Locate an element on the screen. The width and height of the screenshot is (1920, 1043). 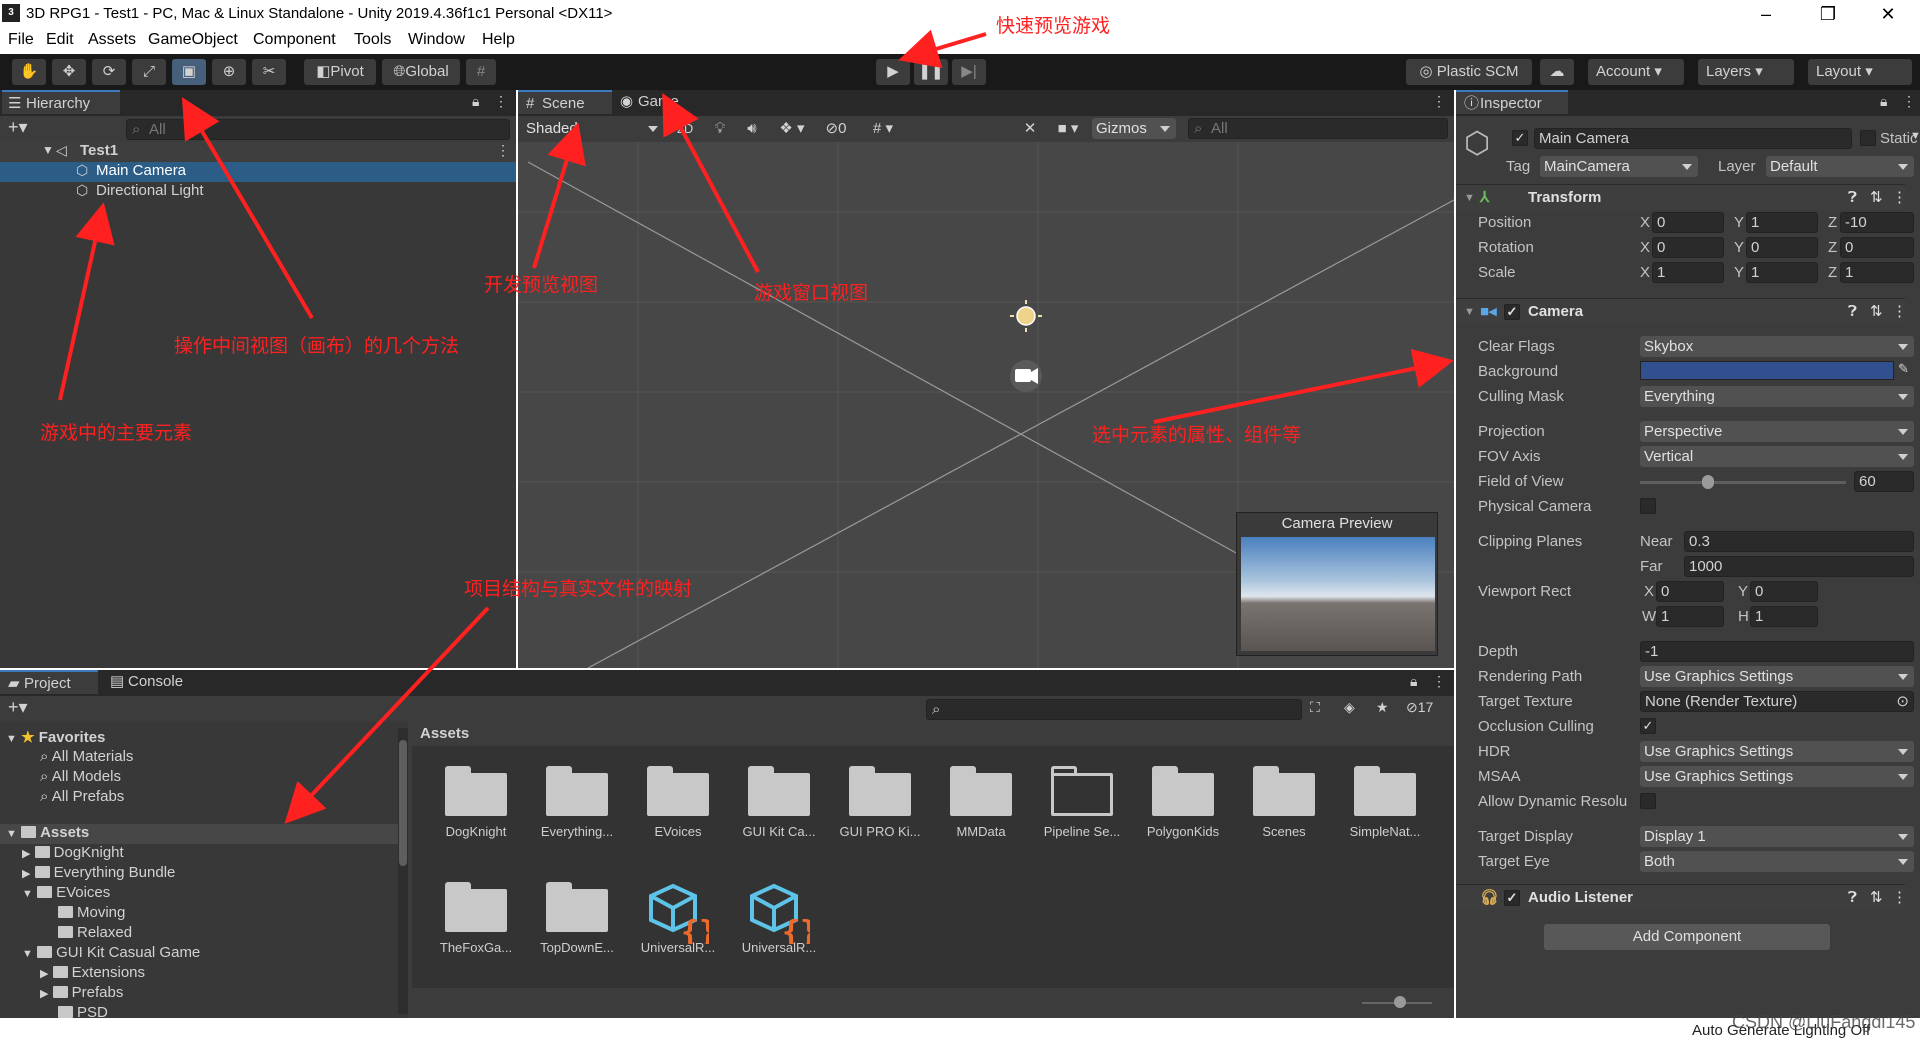
annotation-hierarchy: 游戏中的主要元素 is located at coordinates (116, 433).